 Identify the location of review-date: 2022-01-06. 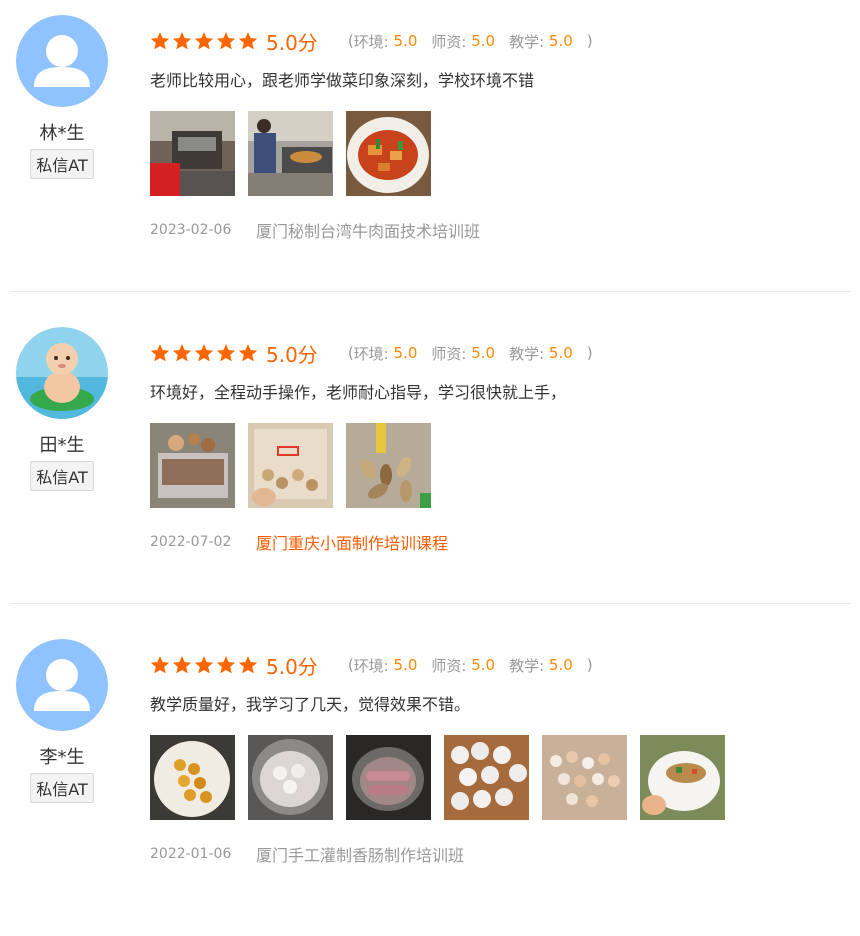
(191, 854).